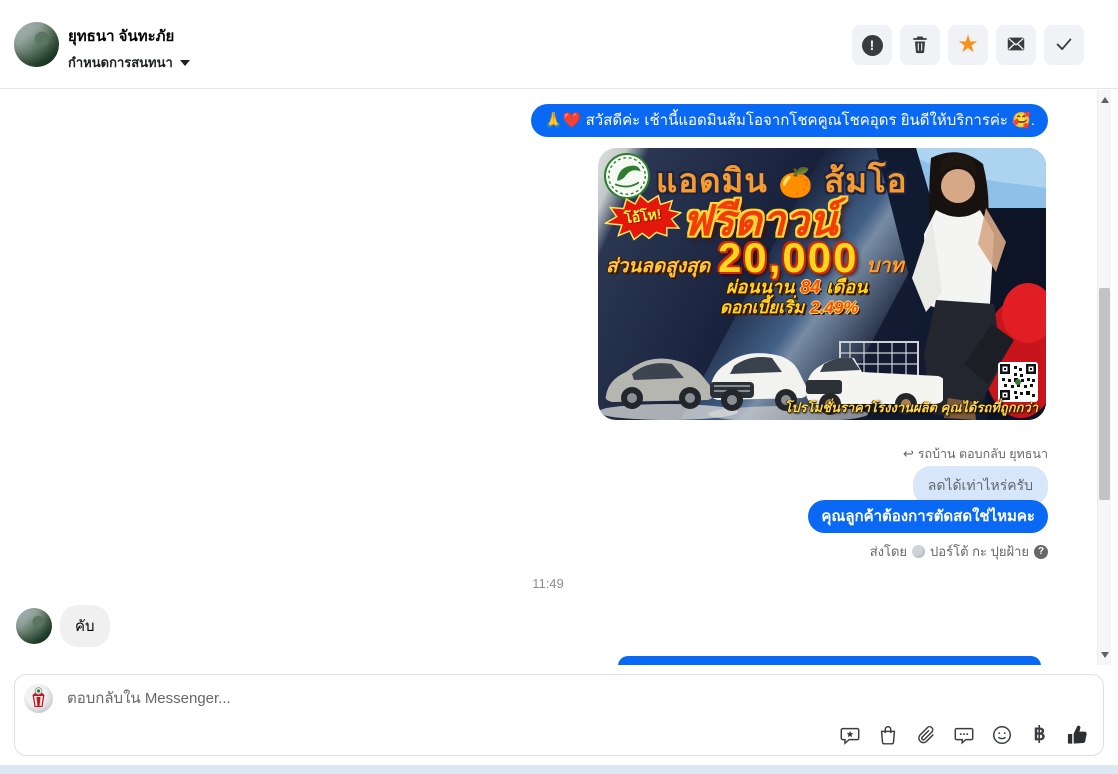 Image resolution: width=1118 pixels, height=774 pixels. I want to click on contact-name: ยุทธนา จันทะภัย, so click(121, 36).